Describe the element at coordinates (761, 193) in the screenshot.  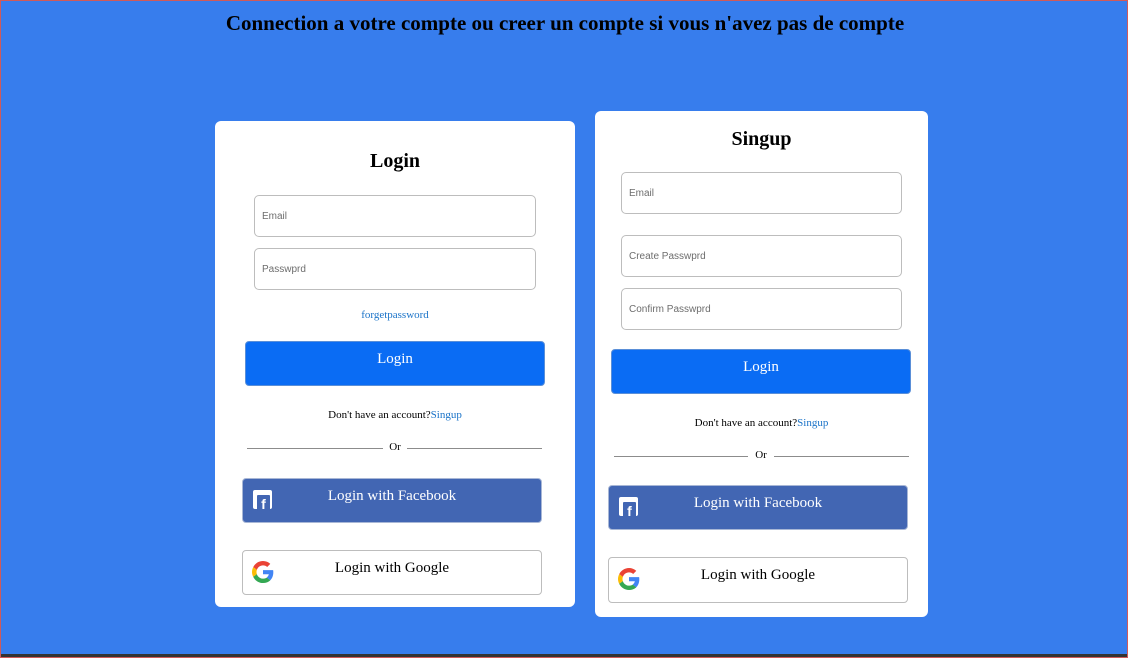
I see `signup-email-input: Email` at that location.